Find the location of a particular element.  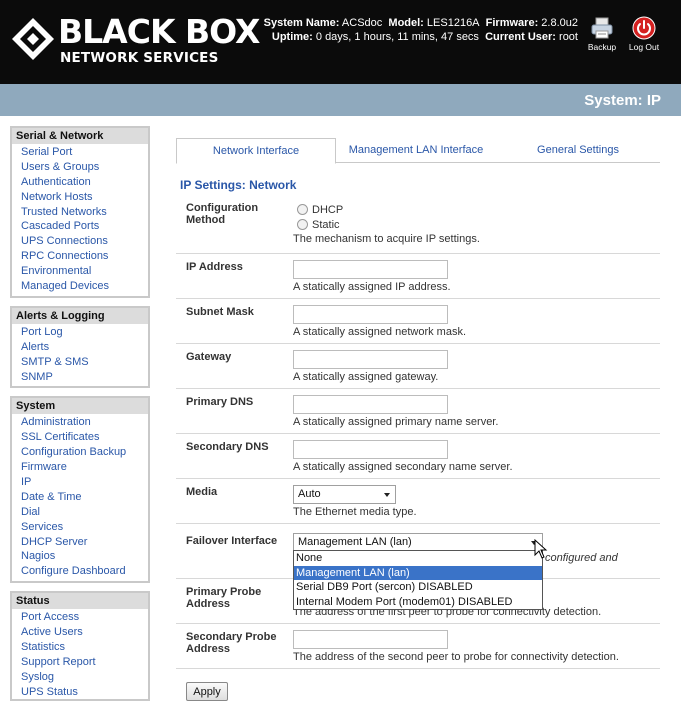

media-field: Auto The Ethernet media type. is located at coordinates (355, 501).